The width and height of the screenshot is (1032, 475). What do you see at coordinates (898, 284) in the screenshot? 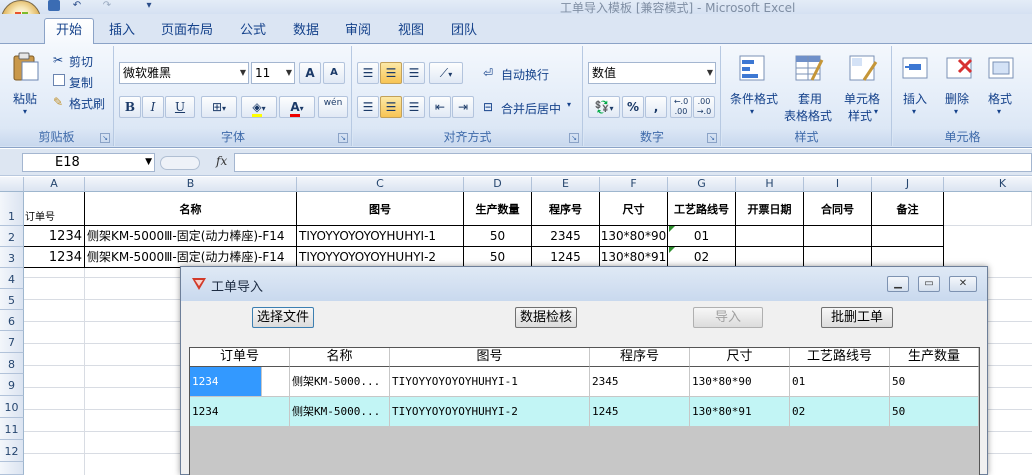
I see `minimize-icon: ▁` at bounding box center [898, 284].